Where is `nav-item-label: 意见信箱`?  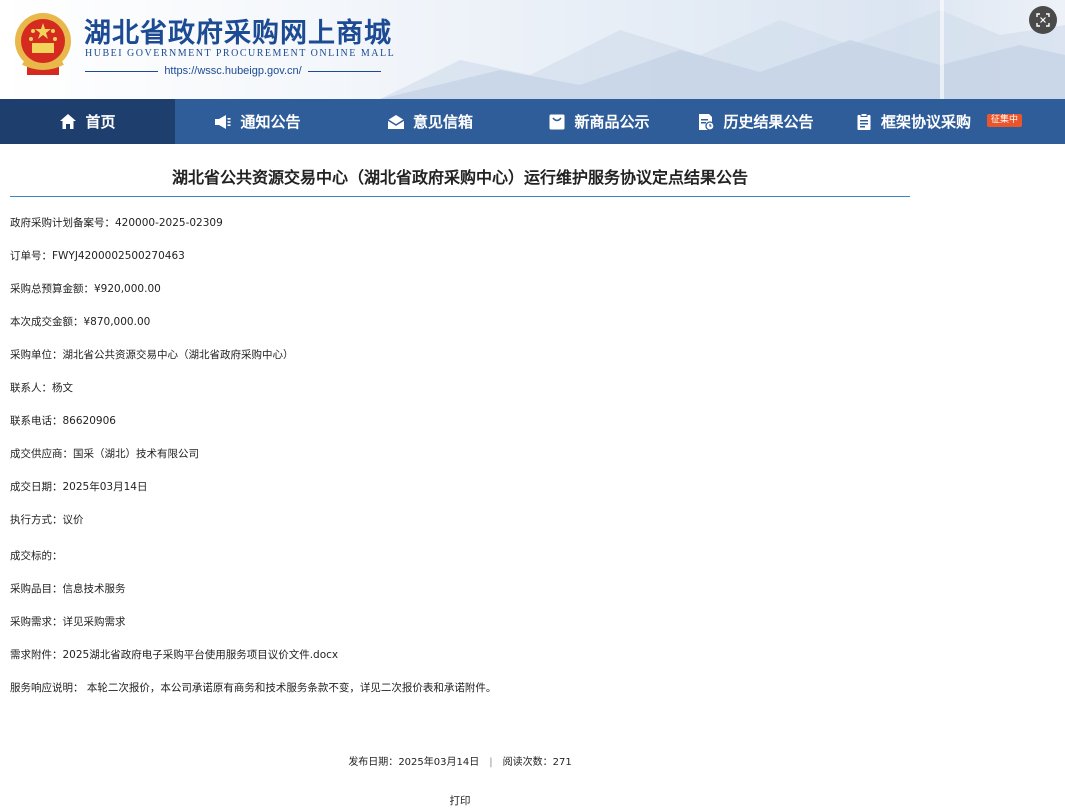 nav-item-label: 意见信箱 is located at coordinates (442, 122).